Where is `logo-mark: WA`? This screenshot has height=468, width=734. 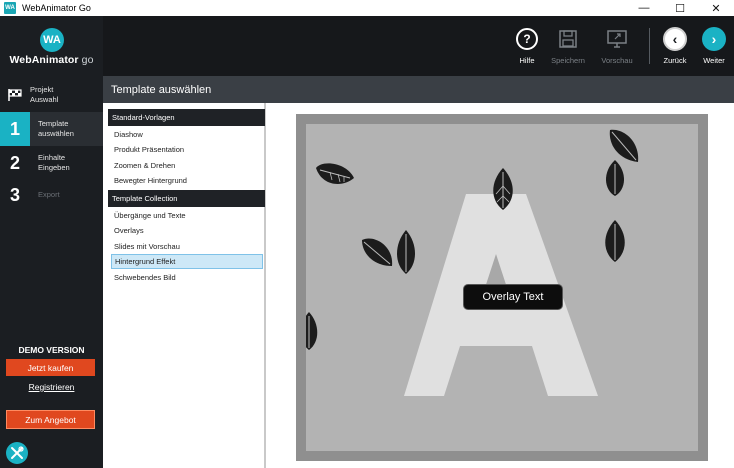 logo-mark: WA is located at coordinates (52, 40).